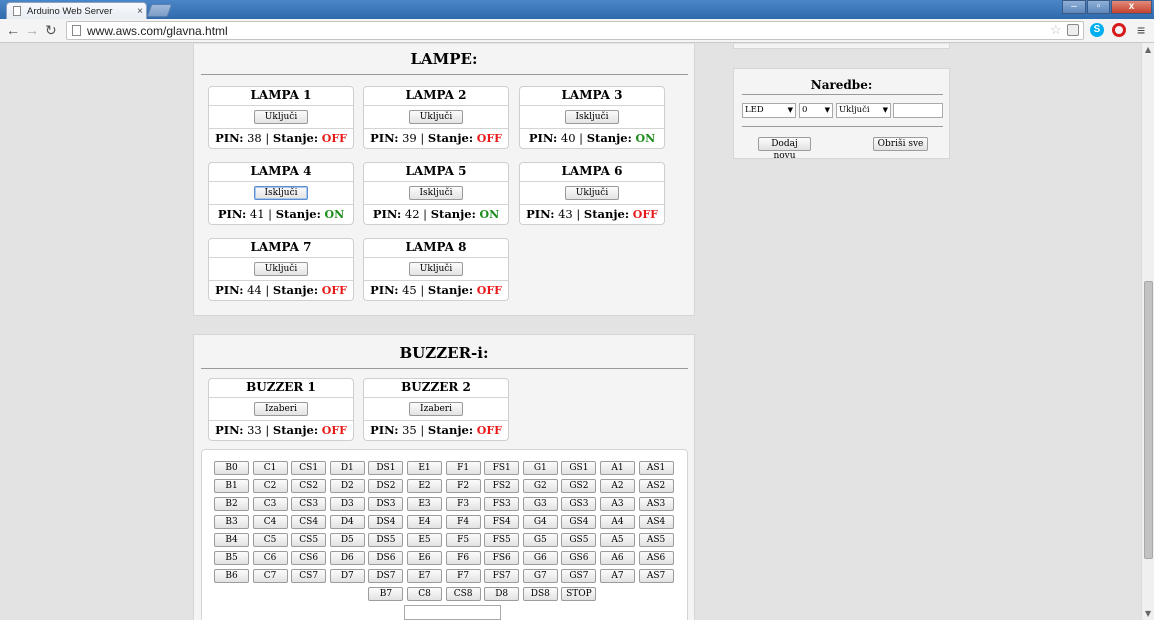  I want to click on note-button: D5, so click(347, 540).